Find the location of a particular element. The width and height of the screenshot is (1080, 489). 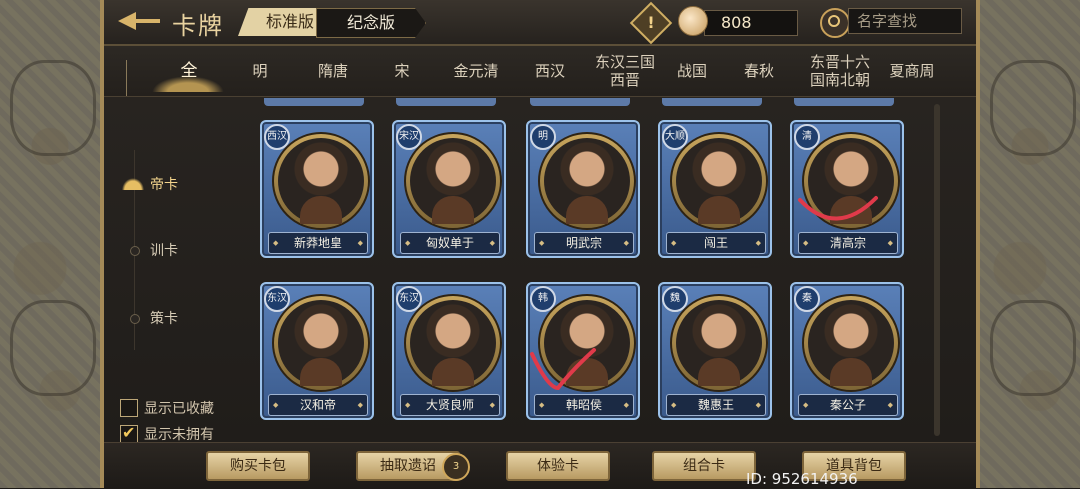

era-tab-text: 春秋 is located at coordinates (759, 71).